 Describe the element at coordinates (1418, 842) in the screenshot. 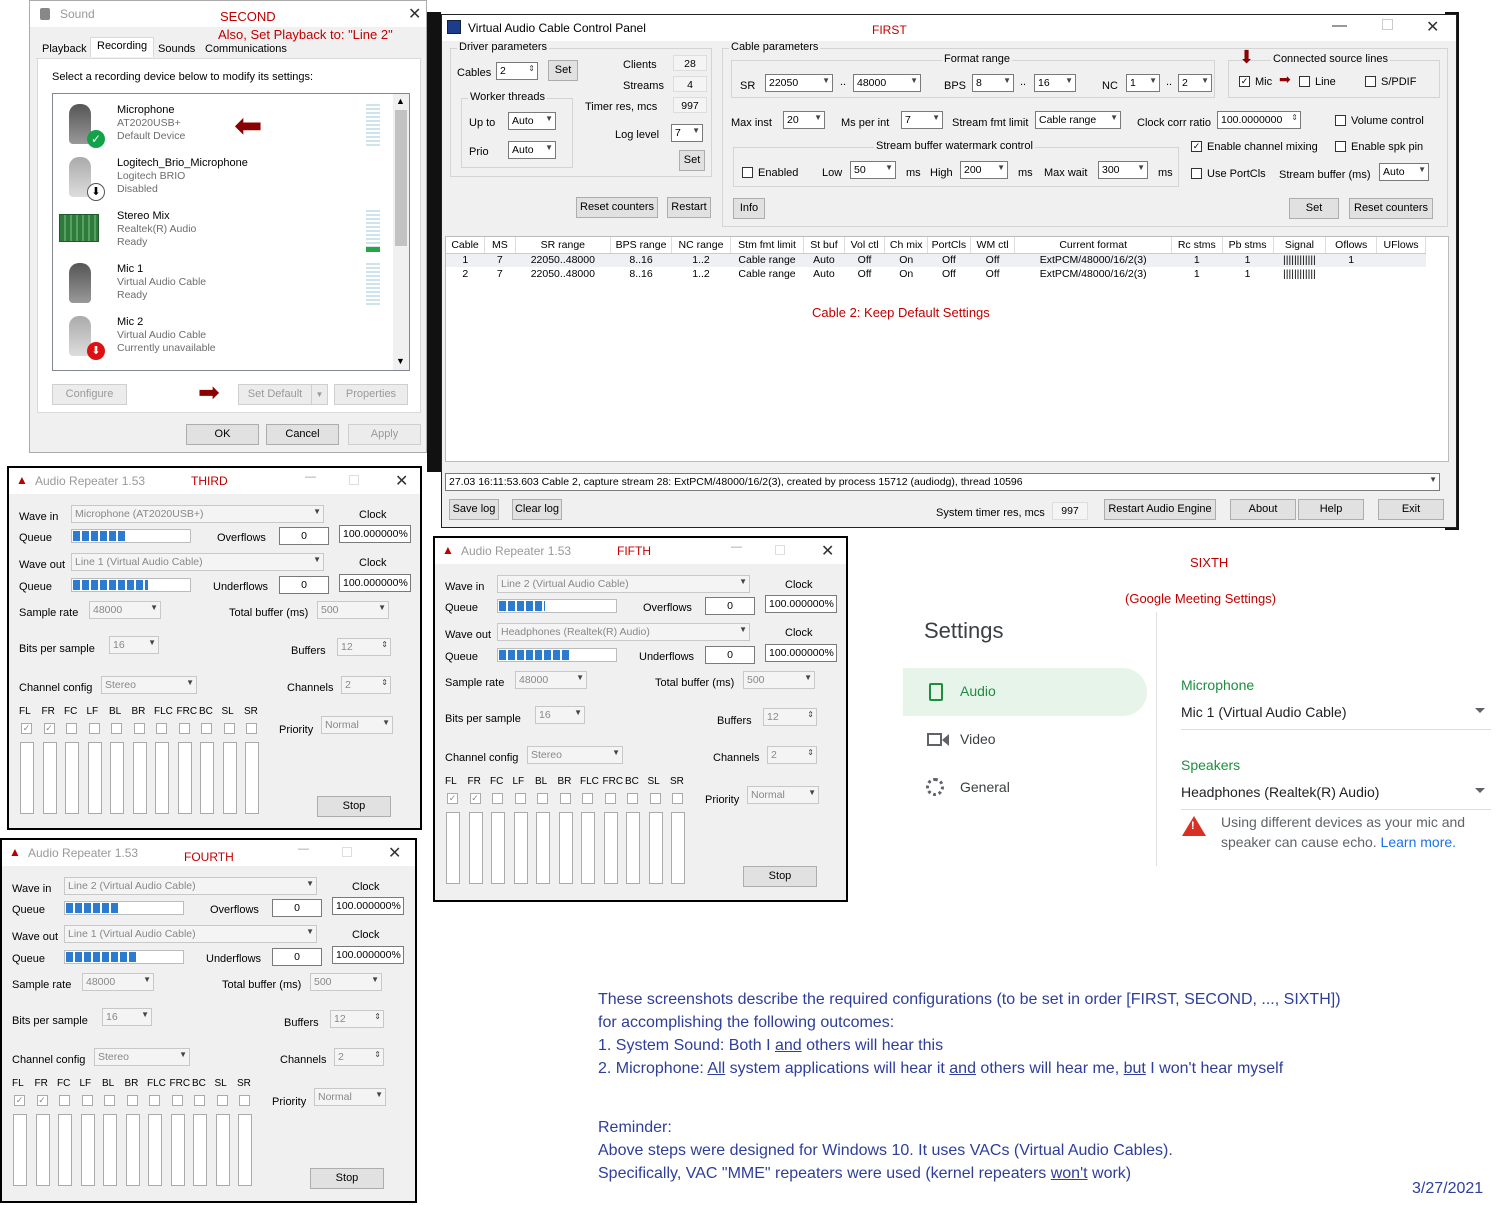

I see `learn-more-link: Learn more.` at that location.